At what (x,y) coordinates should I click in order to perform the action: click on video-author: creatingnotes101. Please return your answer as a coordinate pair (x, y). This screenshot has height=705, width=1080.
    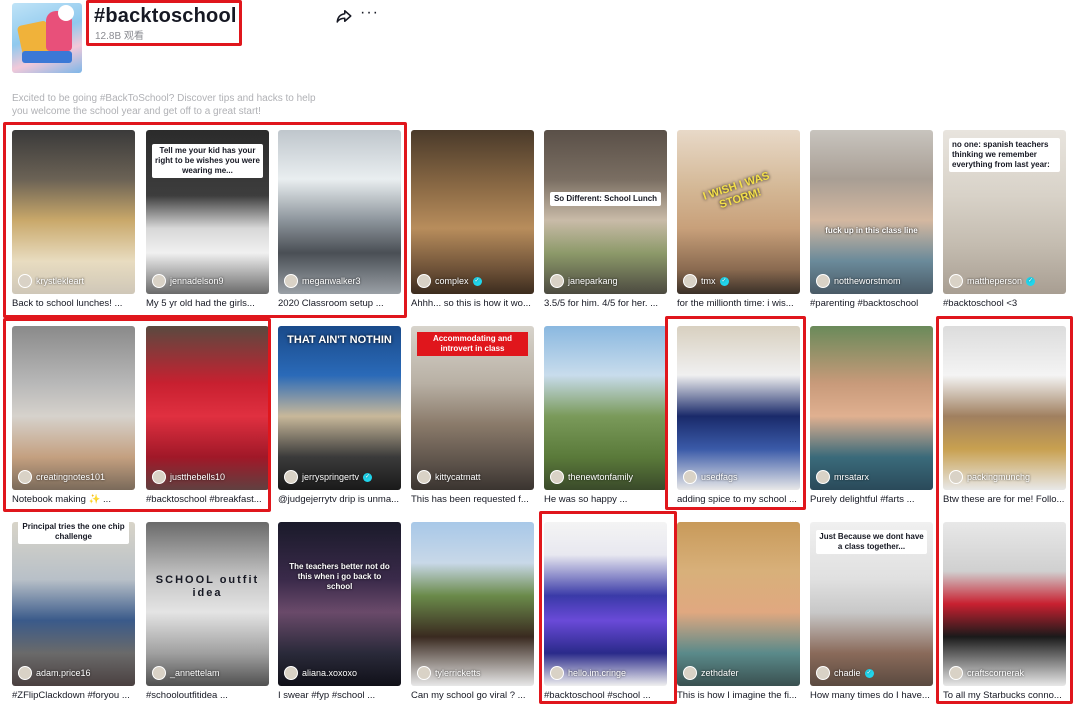
    Looking at the image, I should click on (61, 477).